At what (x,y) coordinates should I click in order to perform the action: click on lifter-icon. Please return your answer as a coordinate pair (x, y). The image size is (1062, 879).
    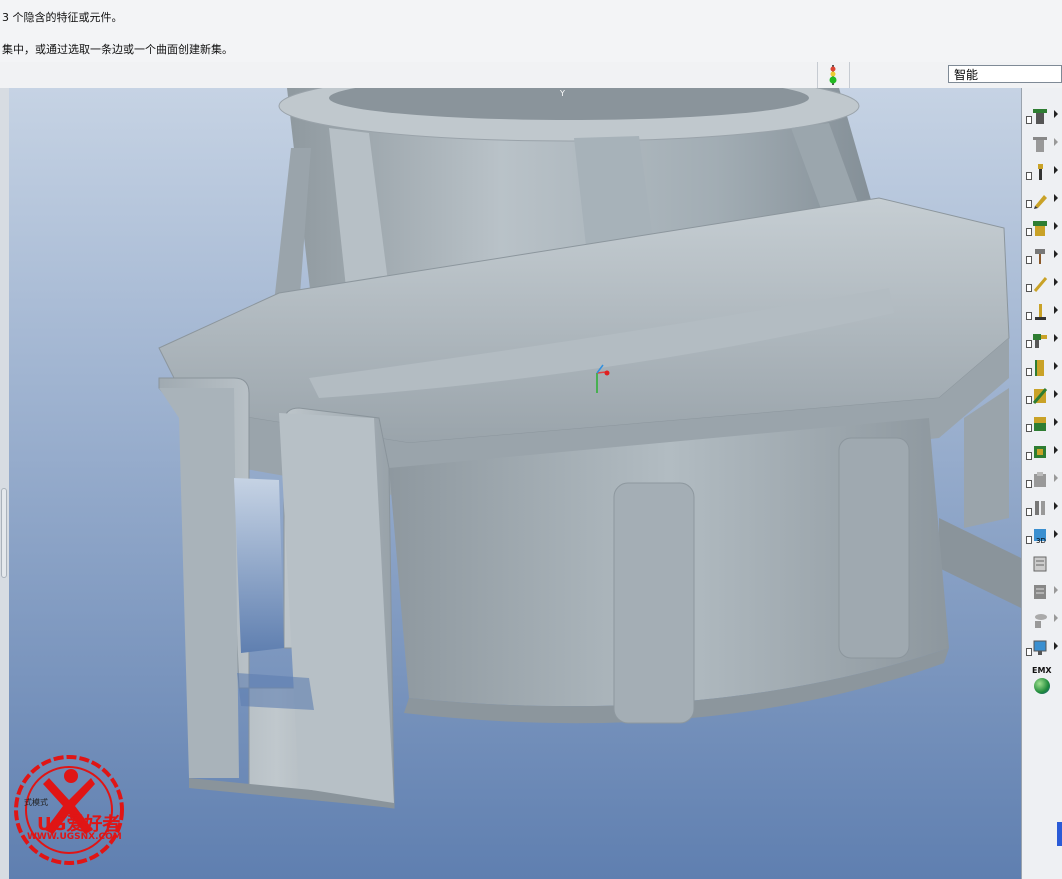
    Looking at the image, I should click on (1040, 396).